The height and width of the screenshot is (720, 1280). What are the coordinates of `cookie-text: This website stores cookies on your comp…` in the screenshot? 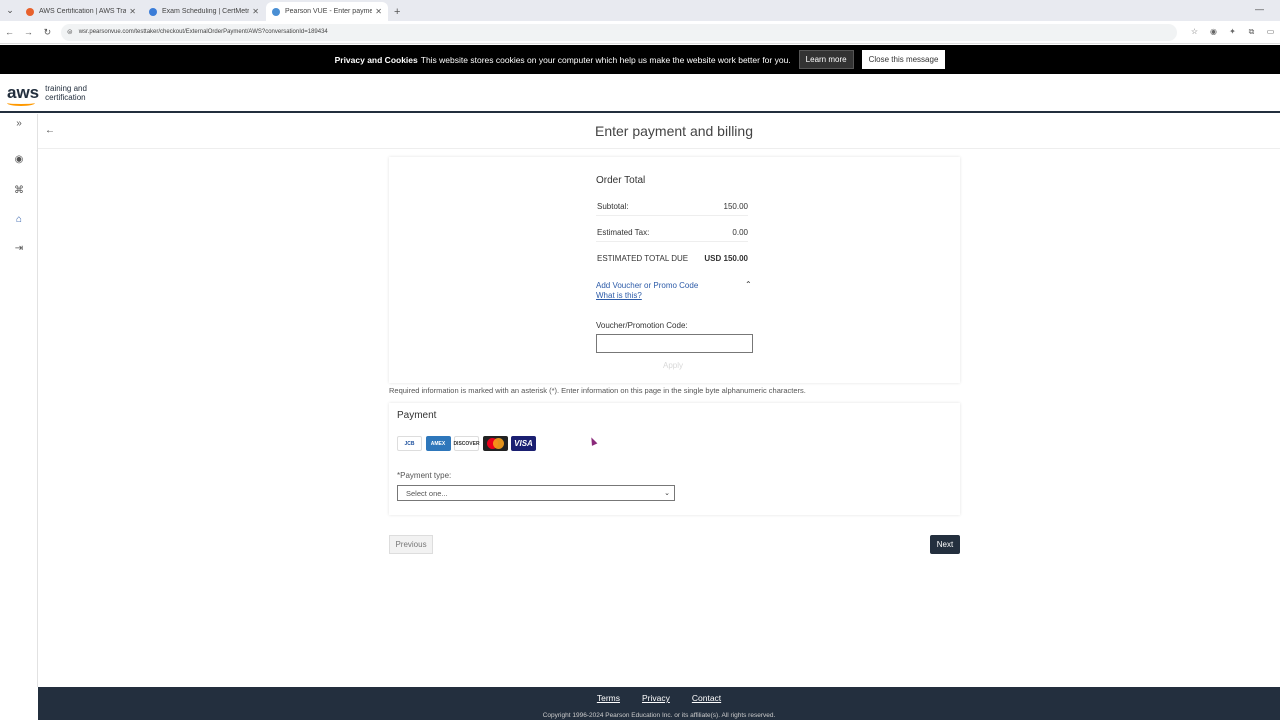 It's located at (605, 59).